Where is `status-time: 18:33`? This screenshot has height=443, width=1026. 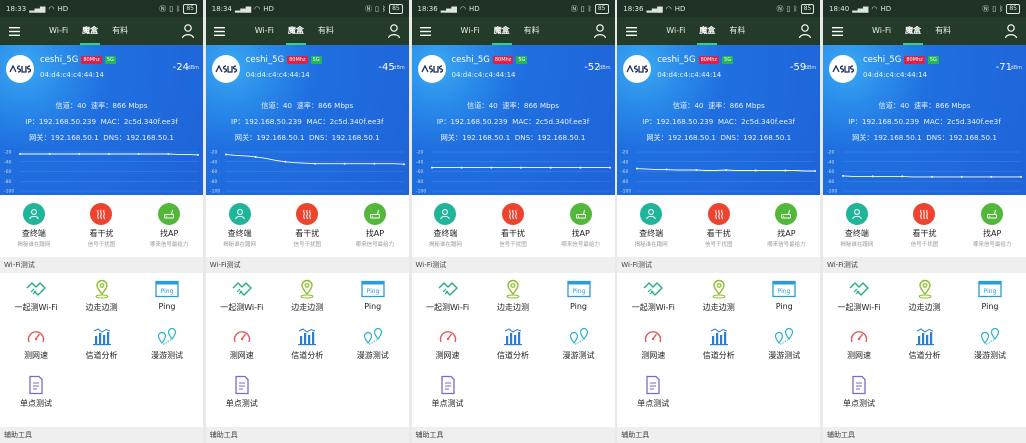
status-time: 18:33 is located at coordinates (16, 8).